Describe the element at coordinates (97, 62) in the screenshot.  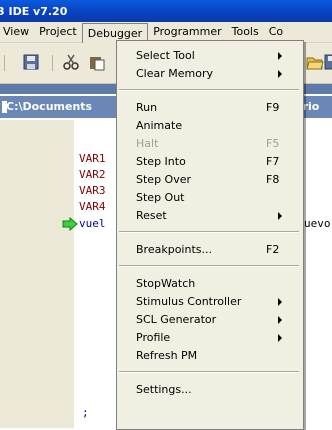
I see `paste-icon` at that location.